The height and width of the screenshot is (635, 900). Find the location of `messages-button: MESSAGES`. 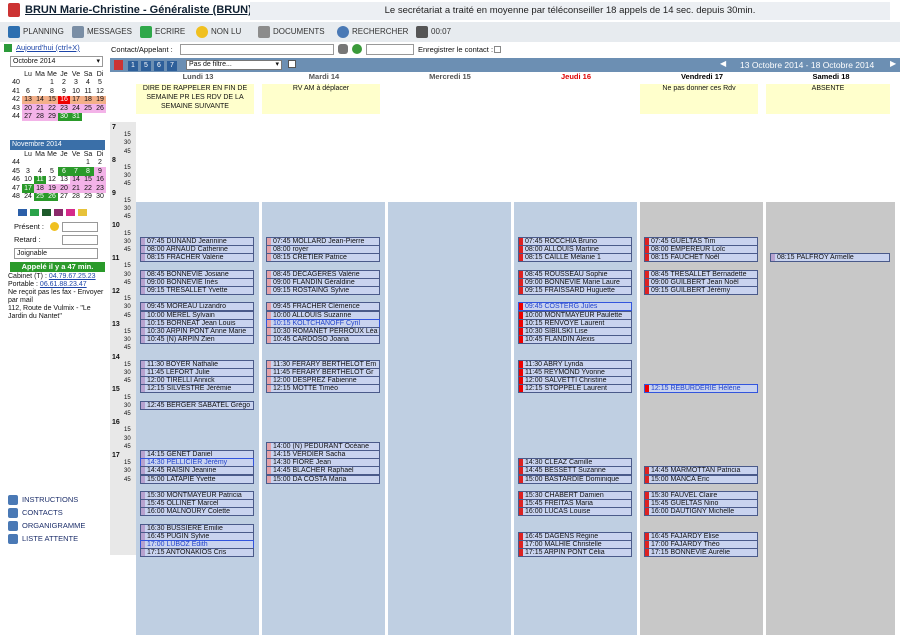

messages-button: MESSAGES is located at coordinates (102, 32).